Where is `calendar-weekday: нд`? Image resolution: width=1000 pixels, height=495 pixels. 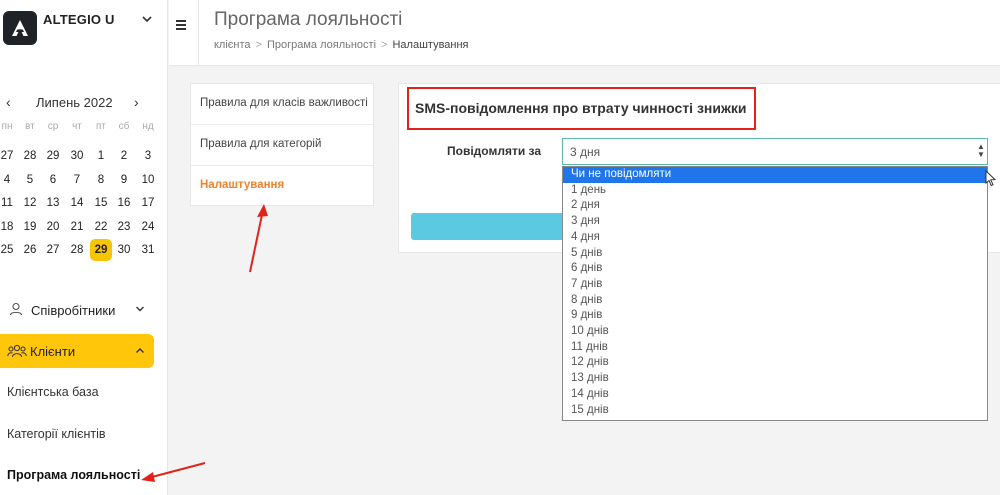 calendar-weekday: нд is located at coordinates (148, 126).